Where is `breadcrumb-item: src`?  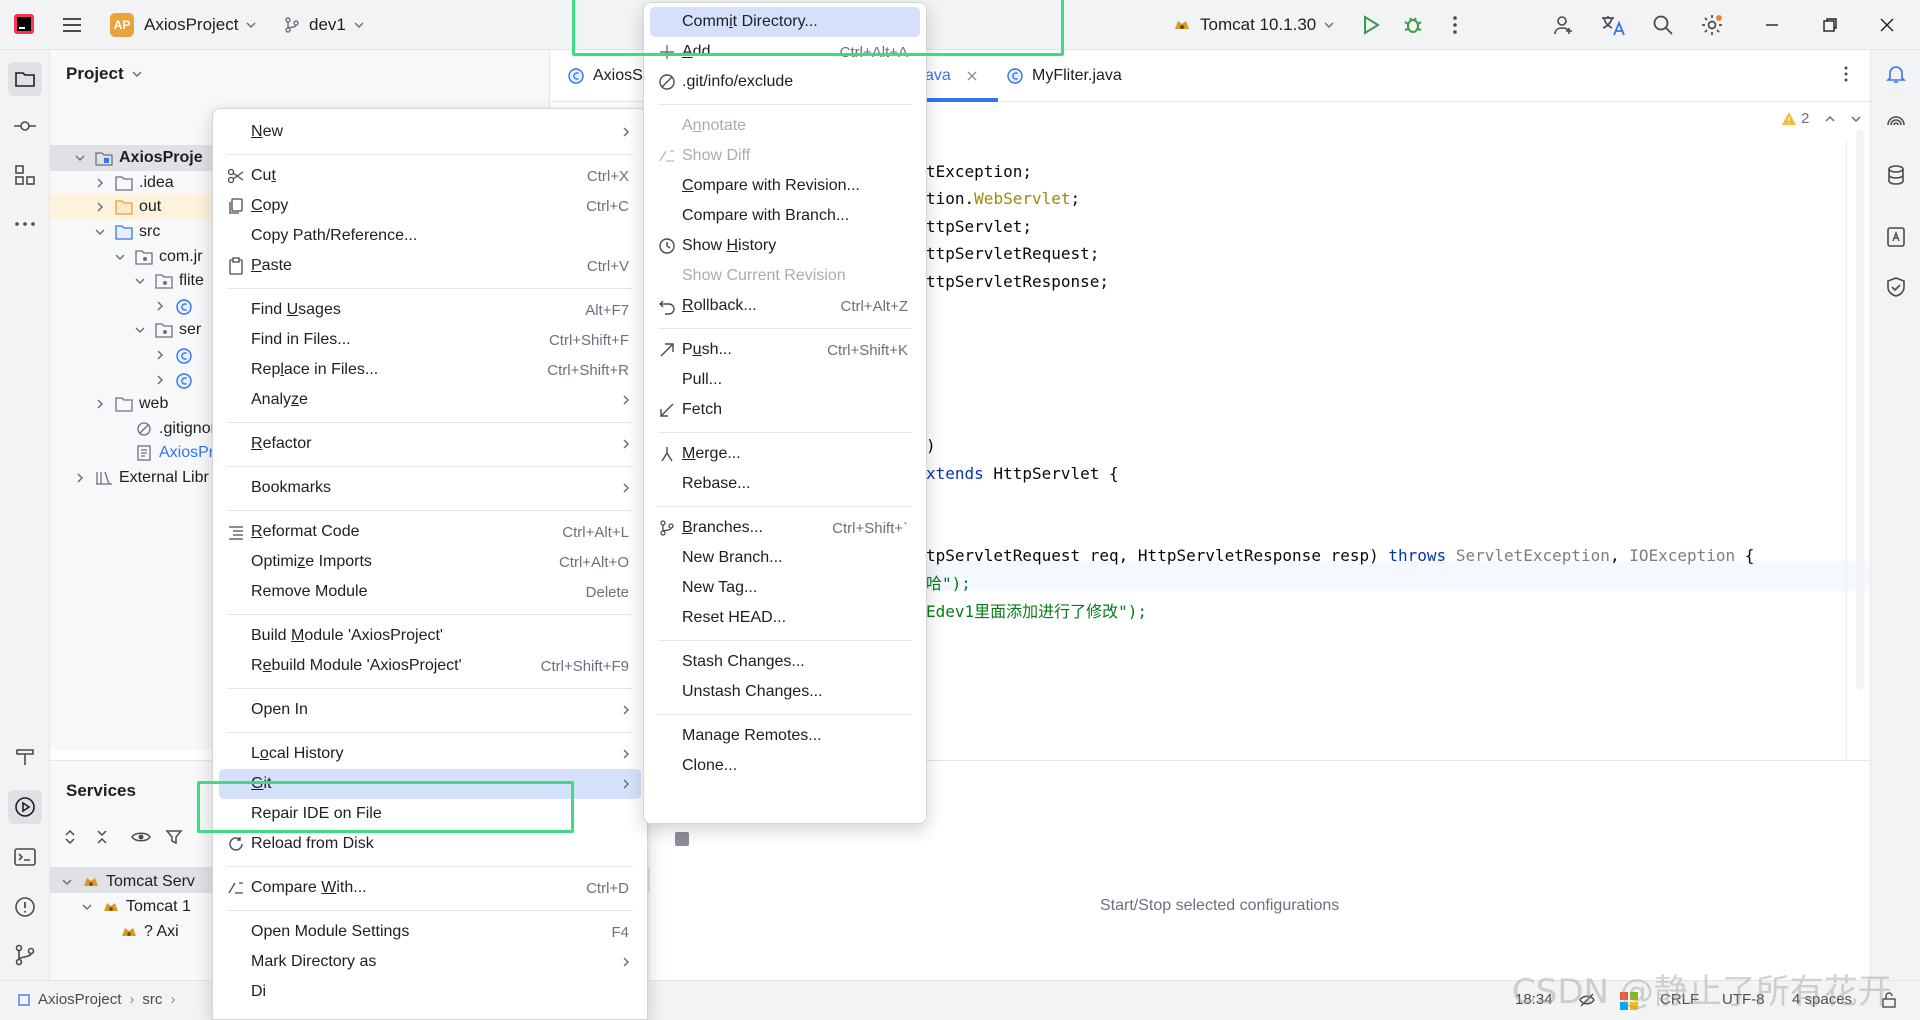
breadcrumb-item: src is located at coordinates (152, 999).